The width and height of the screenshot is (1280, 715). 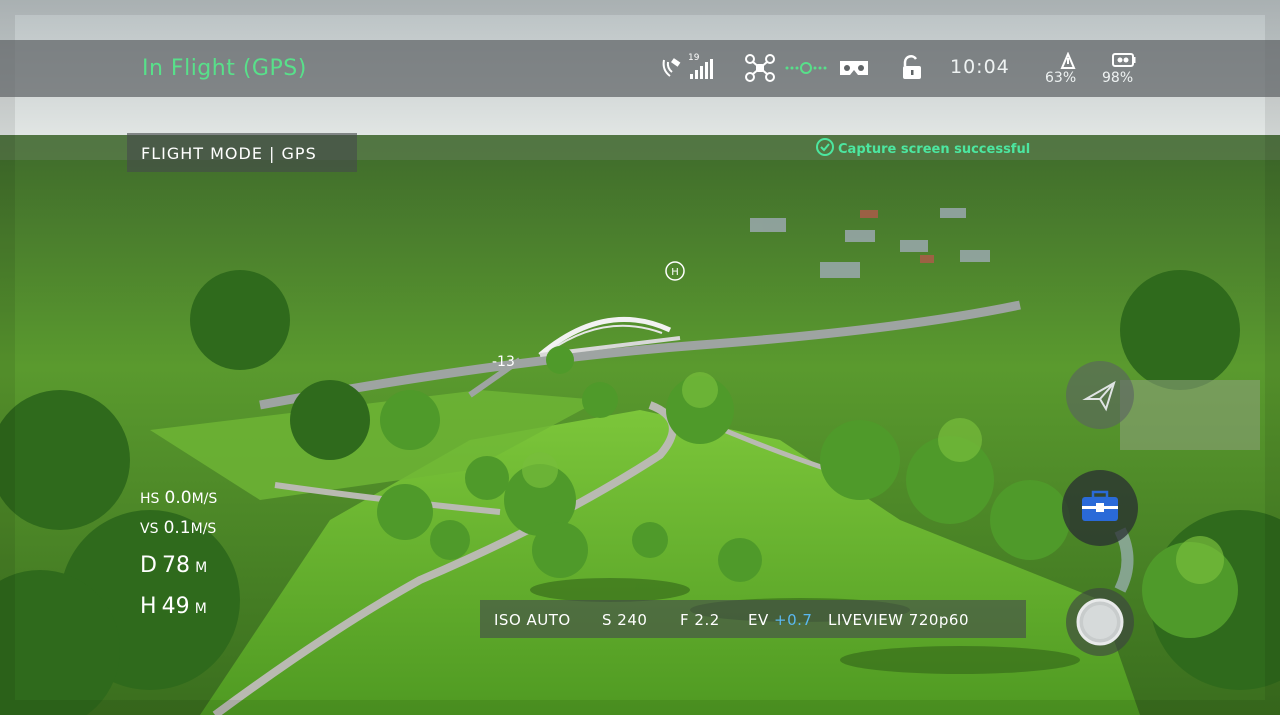 I want to click on aircraft-battery-percent: 98%, so click(x=1118, y=78).